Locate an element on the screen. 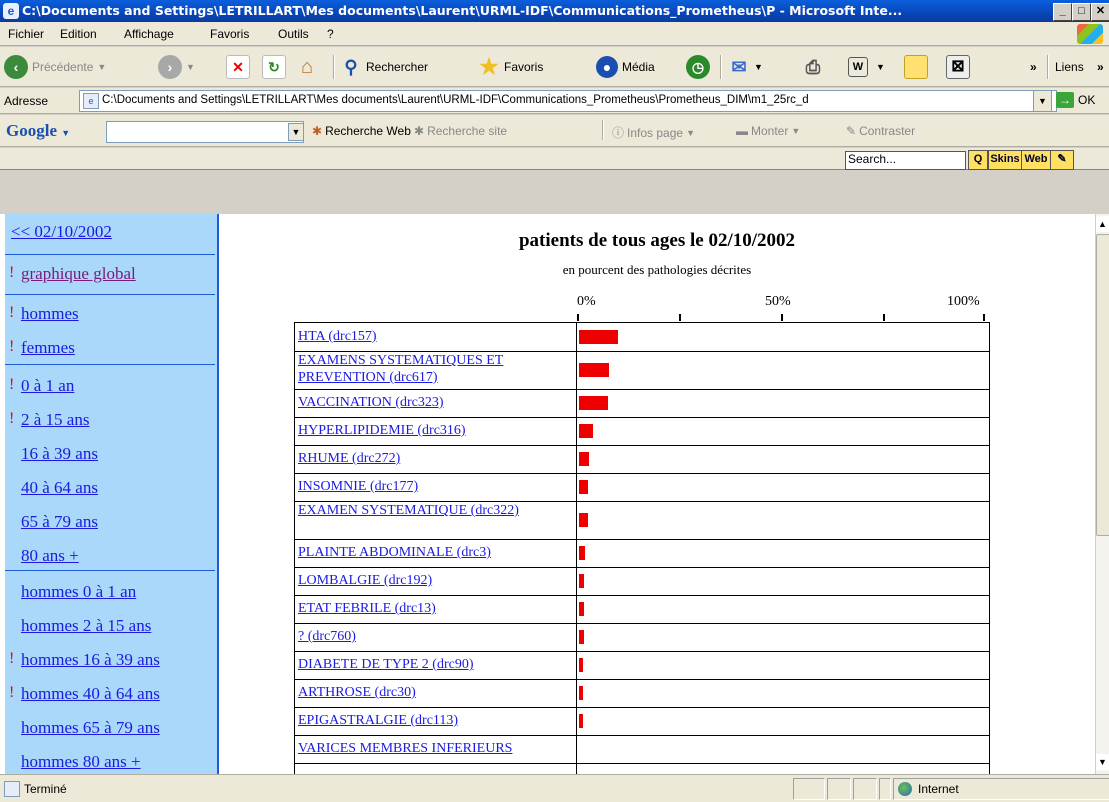 This screenshot has width=1109, height=802. go-button: → OK is located at coordinates (1075, 100).